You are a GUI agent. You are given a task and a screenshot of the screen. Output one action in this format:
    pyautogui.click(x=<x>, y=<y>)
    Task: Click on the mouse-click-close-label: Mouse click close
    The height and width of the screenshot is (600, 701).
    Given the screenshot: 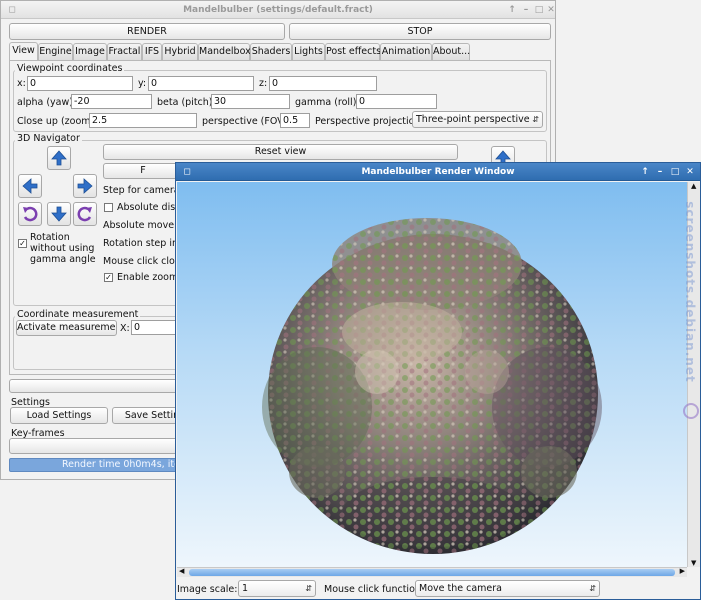 What is the action you would take?
    pyautogui.click(x=144, y=261)
    